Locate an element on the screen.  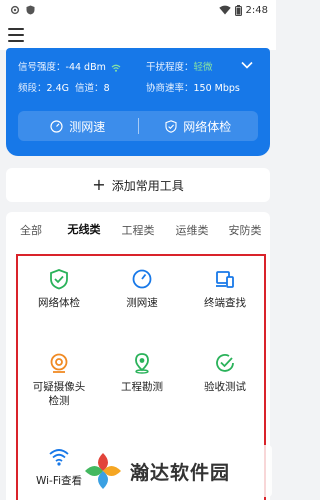
chevron-down-icon is located at coordinates (247, 65).